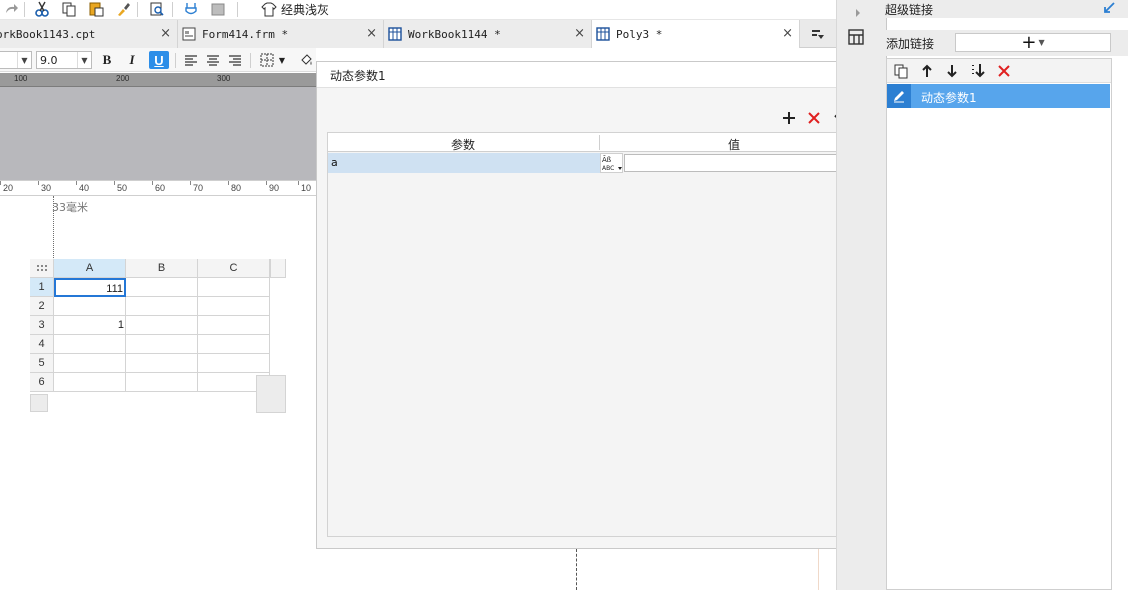  Describe the element at coordinates (42, 363) in the screenshot. I see `row-header: 5` at that location.